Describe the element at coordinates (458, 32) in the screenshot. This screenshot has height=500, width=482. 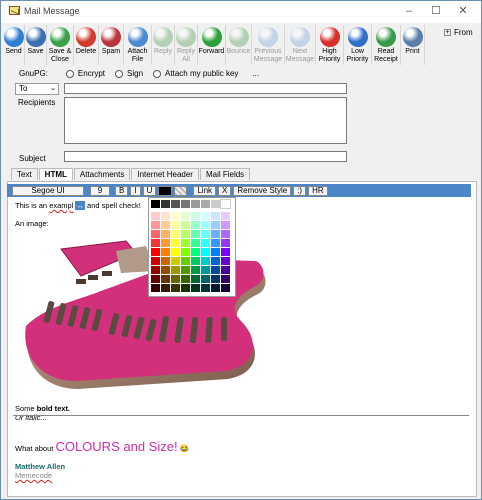
I see `from-toggle: + From` at that location.